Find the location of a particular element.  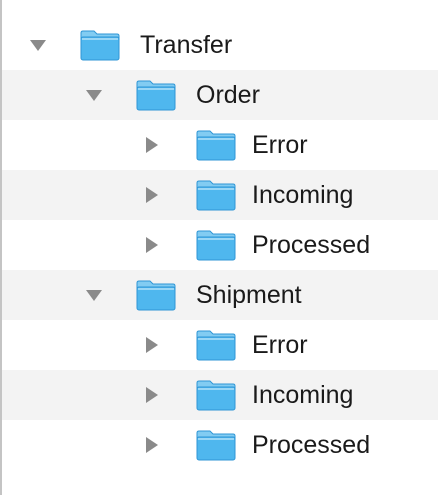

tree-item-label: Order is located at coordinates (228, 95).